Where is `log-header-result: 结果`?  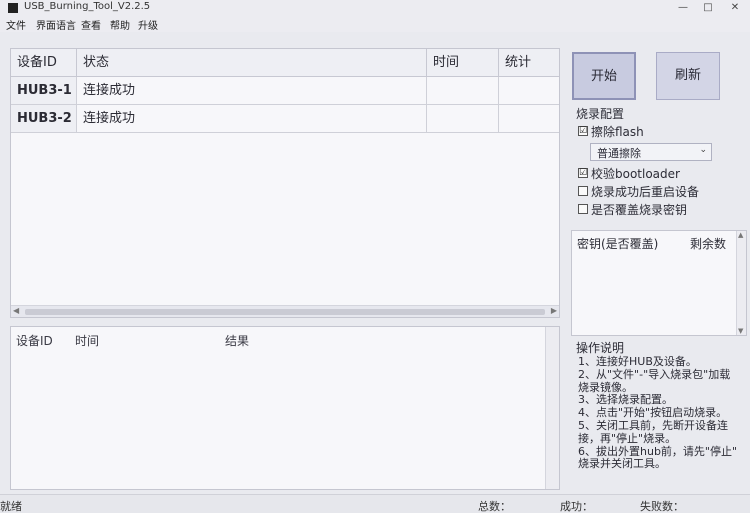
log-header-result: 结果 is located at coordinates (237, 341).